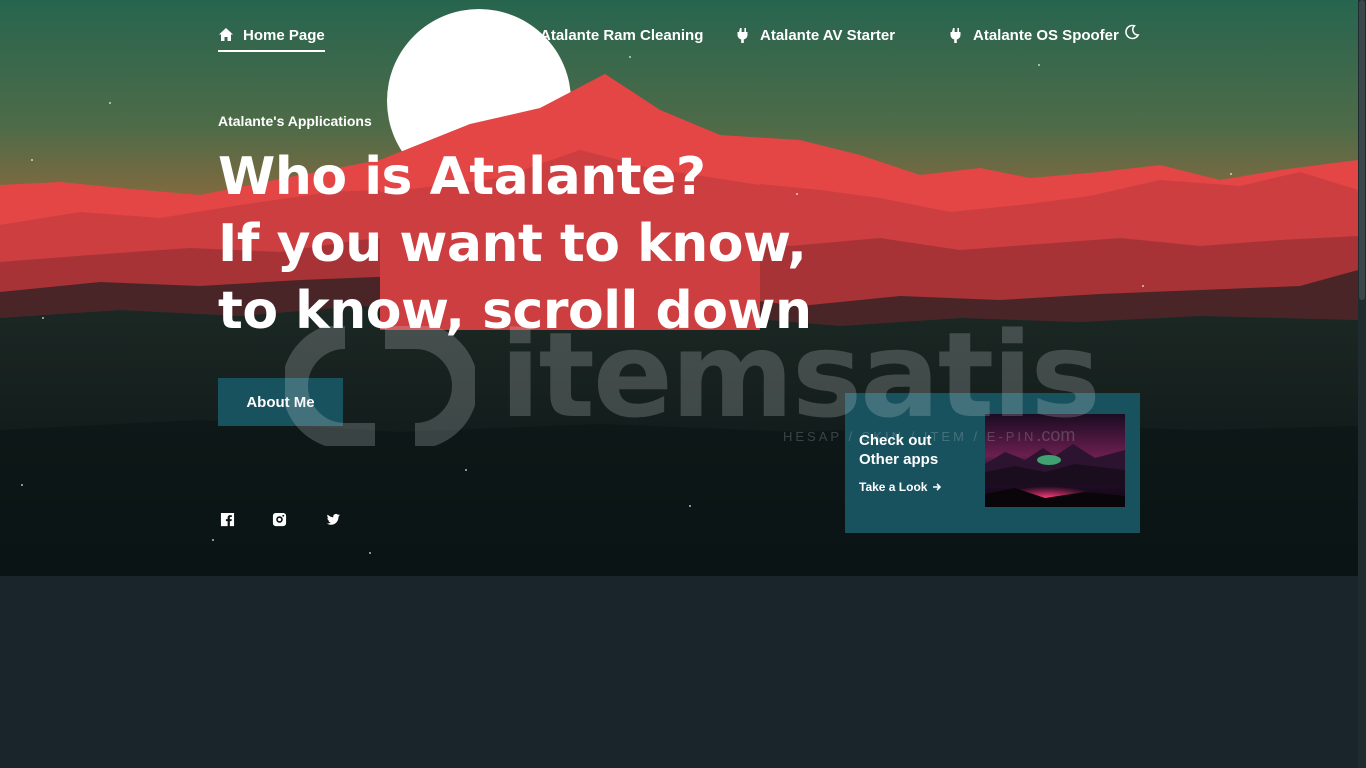 This screenshot has width=1366, height=768. I want to click on about-me-button: About Me, so click(280, 402).